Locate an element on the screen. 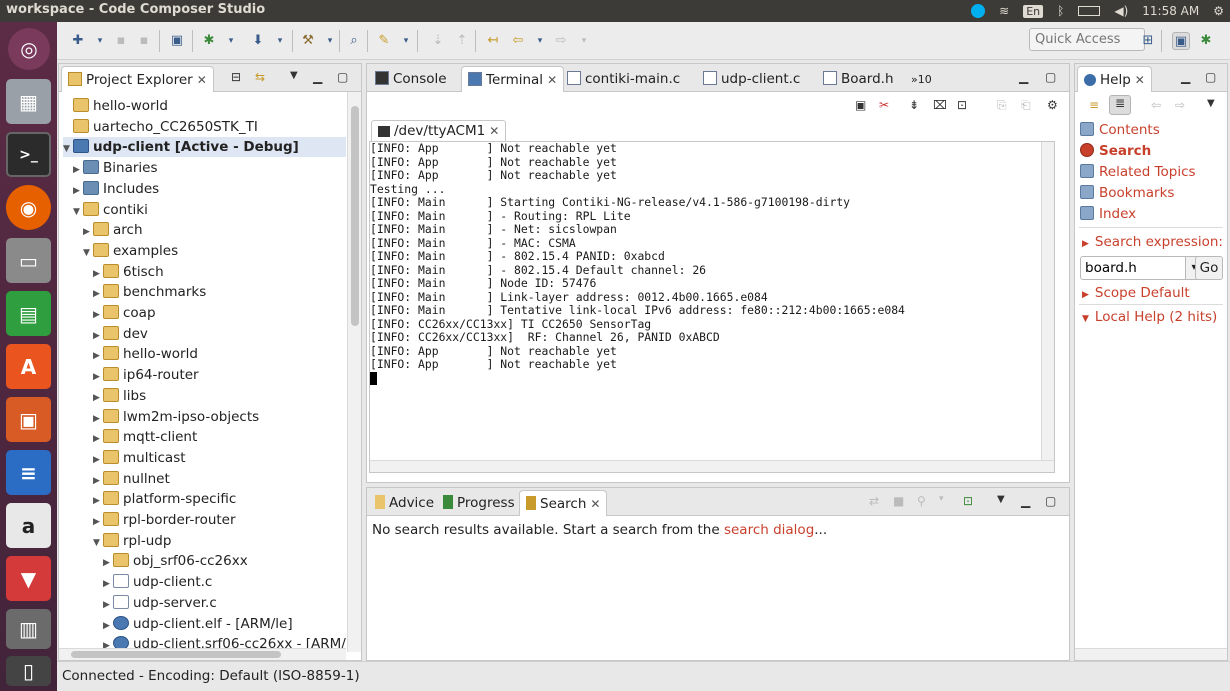 This screenshot has width=1230, height=691. maximize-icon: ▢ is located at coordinates (1050, 77).